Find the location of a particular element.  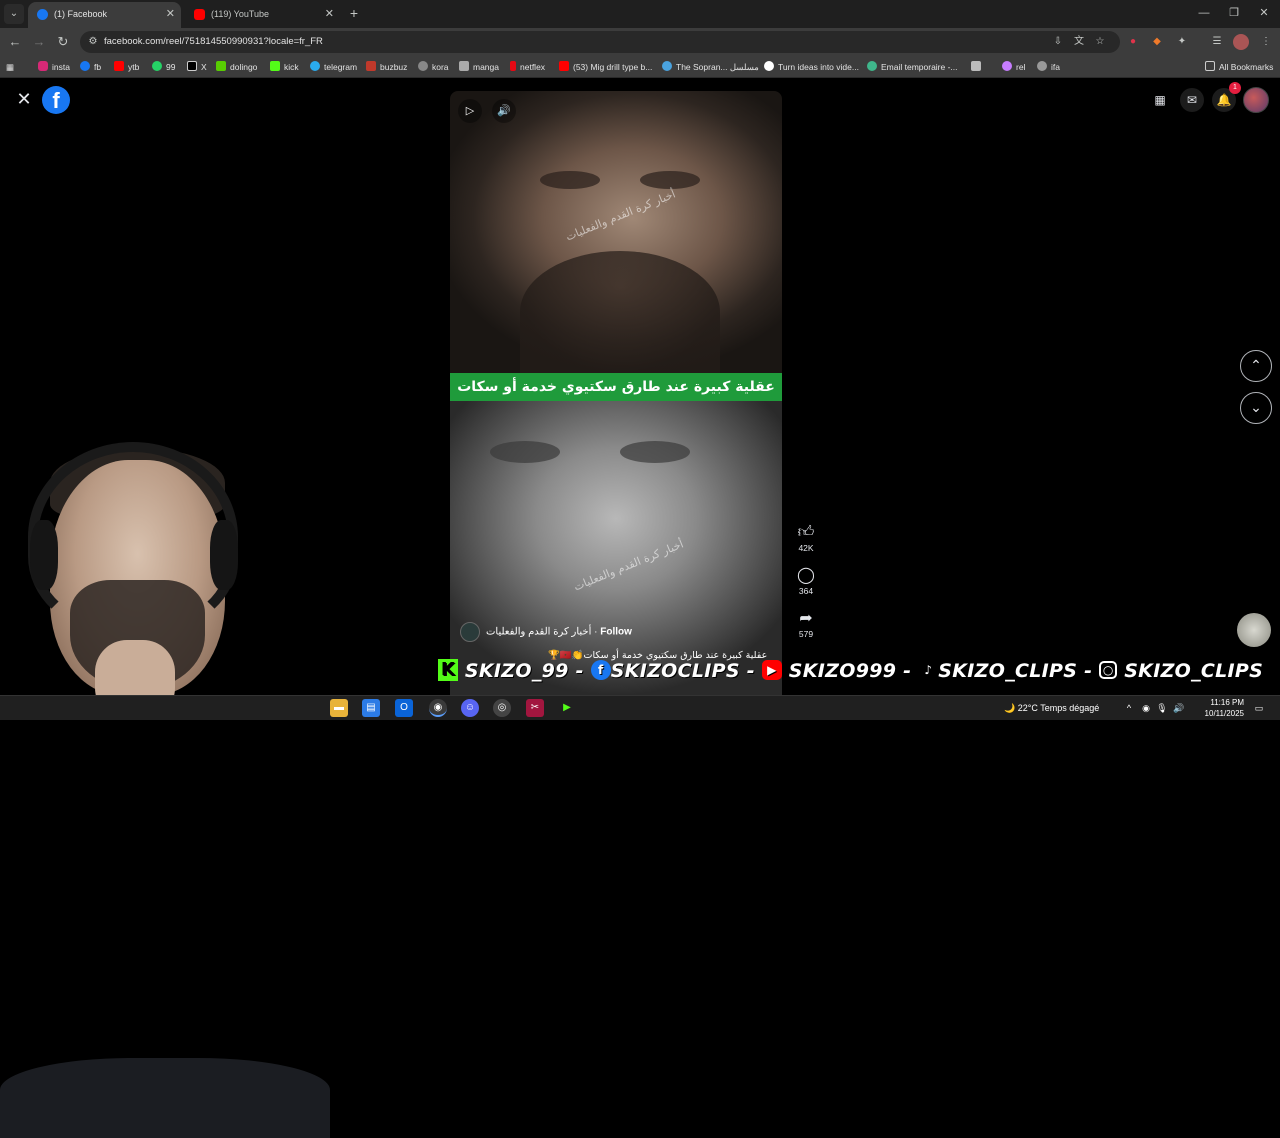

facebook-logo: f is located at coordinates (56, 100).